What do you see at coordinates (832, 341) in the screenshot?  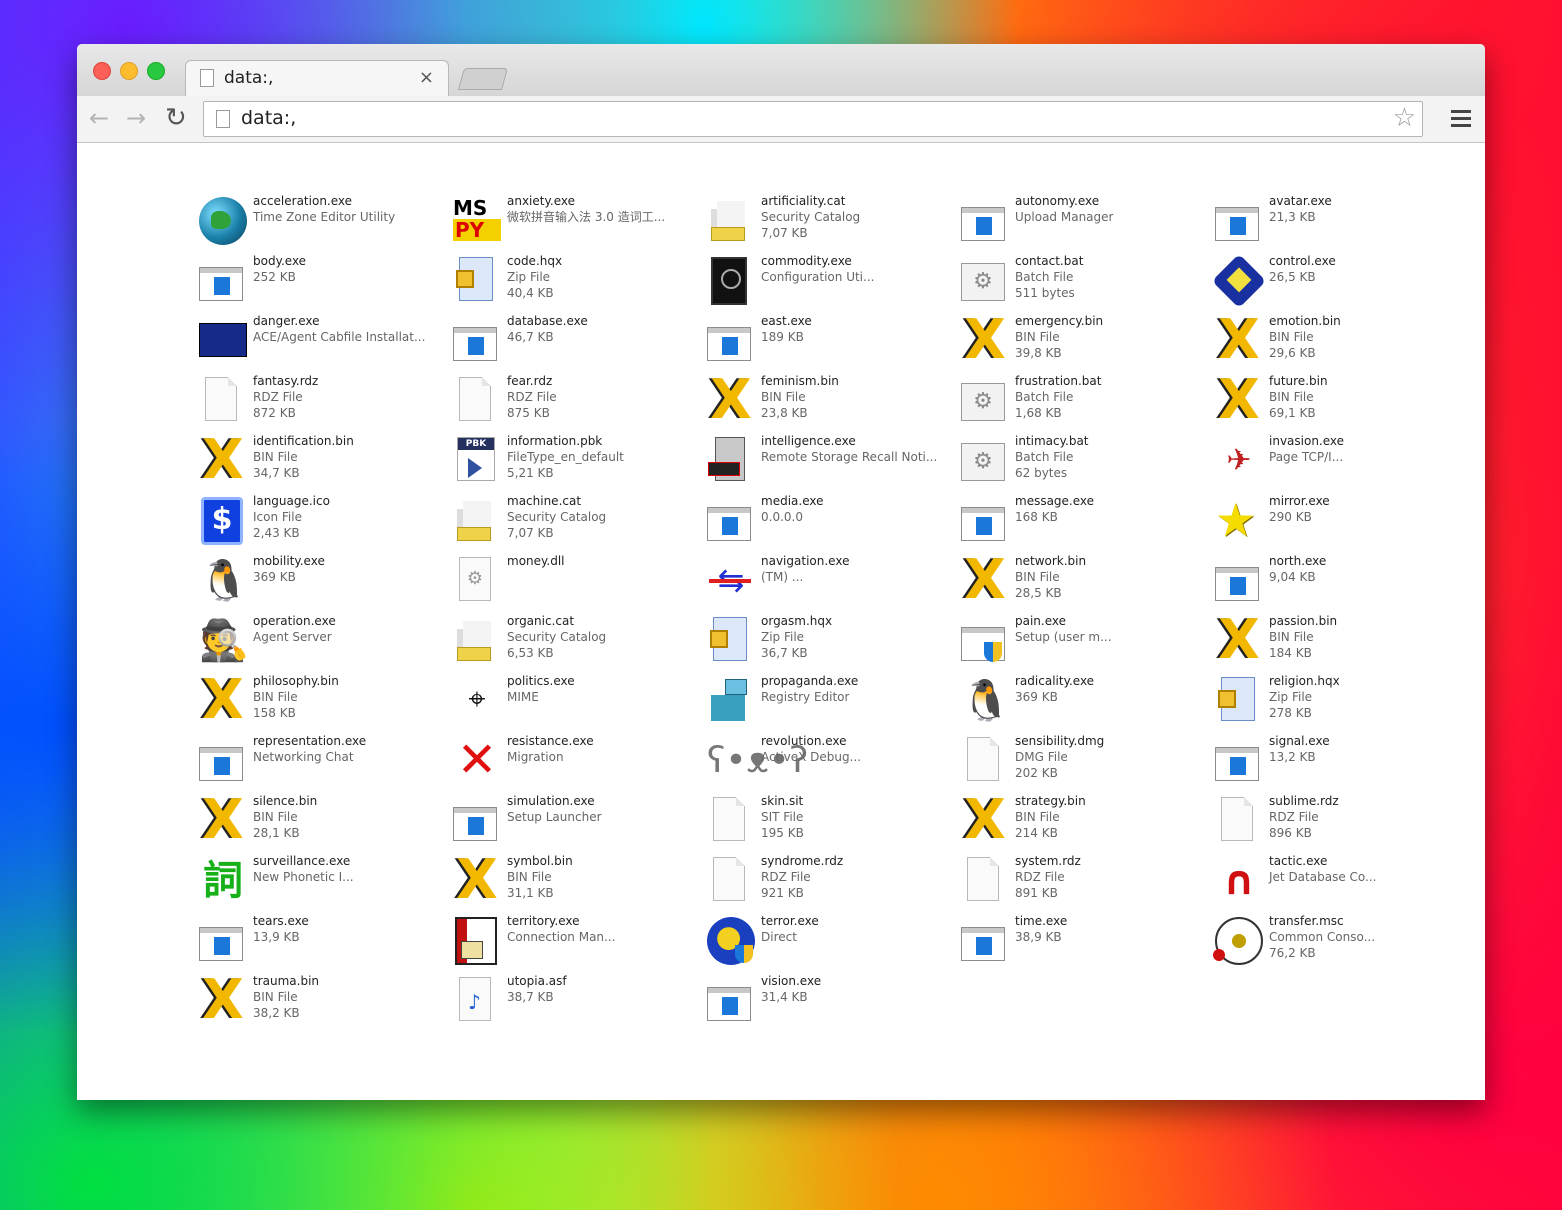 I see `file-item: east.exe 189 KB` at bounding box center [832, 341].